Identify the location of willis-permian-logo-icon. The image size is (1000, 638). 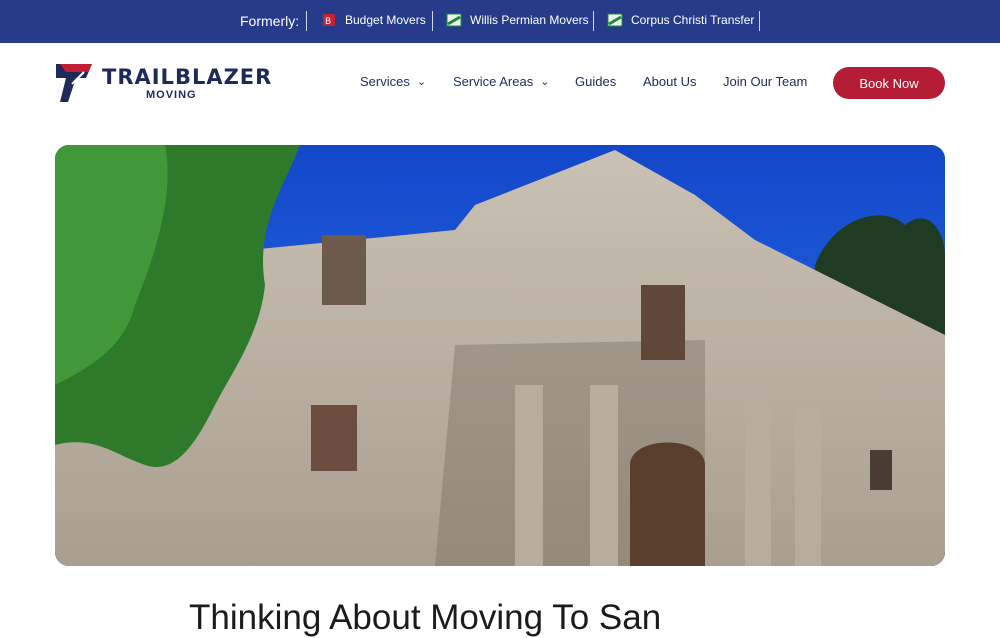
(454, 20).